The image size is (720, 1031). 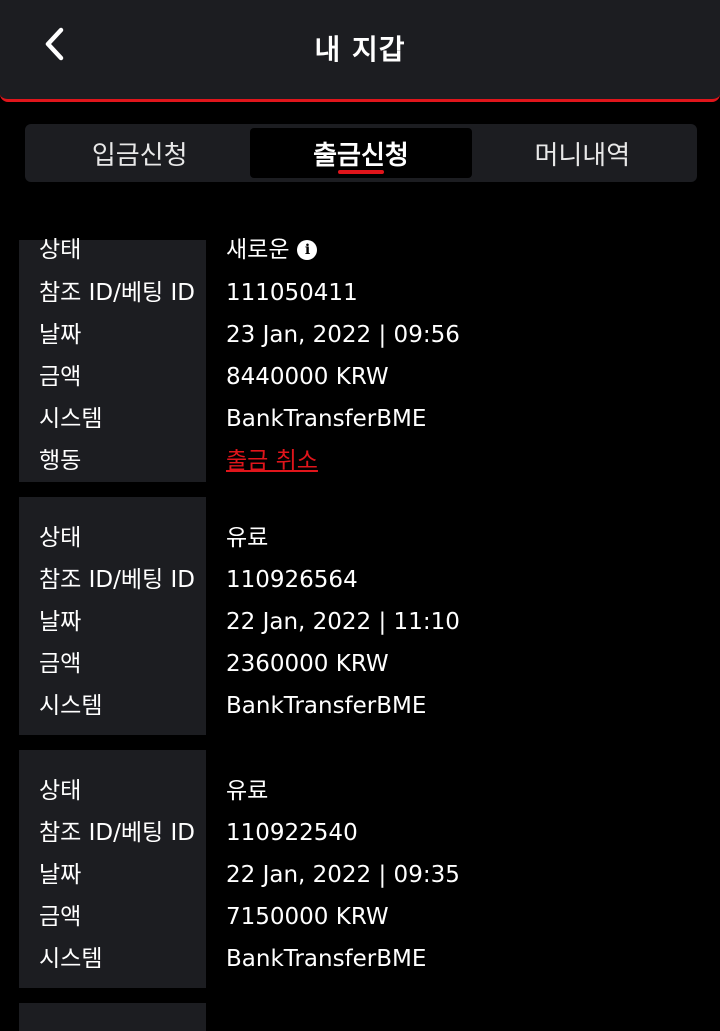 What do you see at coordinates (582, 153) in the screenshot?
I see `tab-money-history: 머니내역` at bounding box center [582, 153].